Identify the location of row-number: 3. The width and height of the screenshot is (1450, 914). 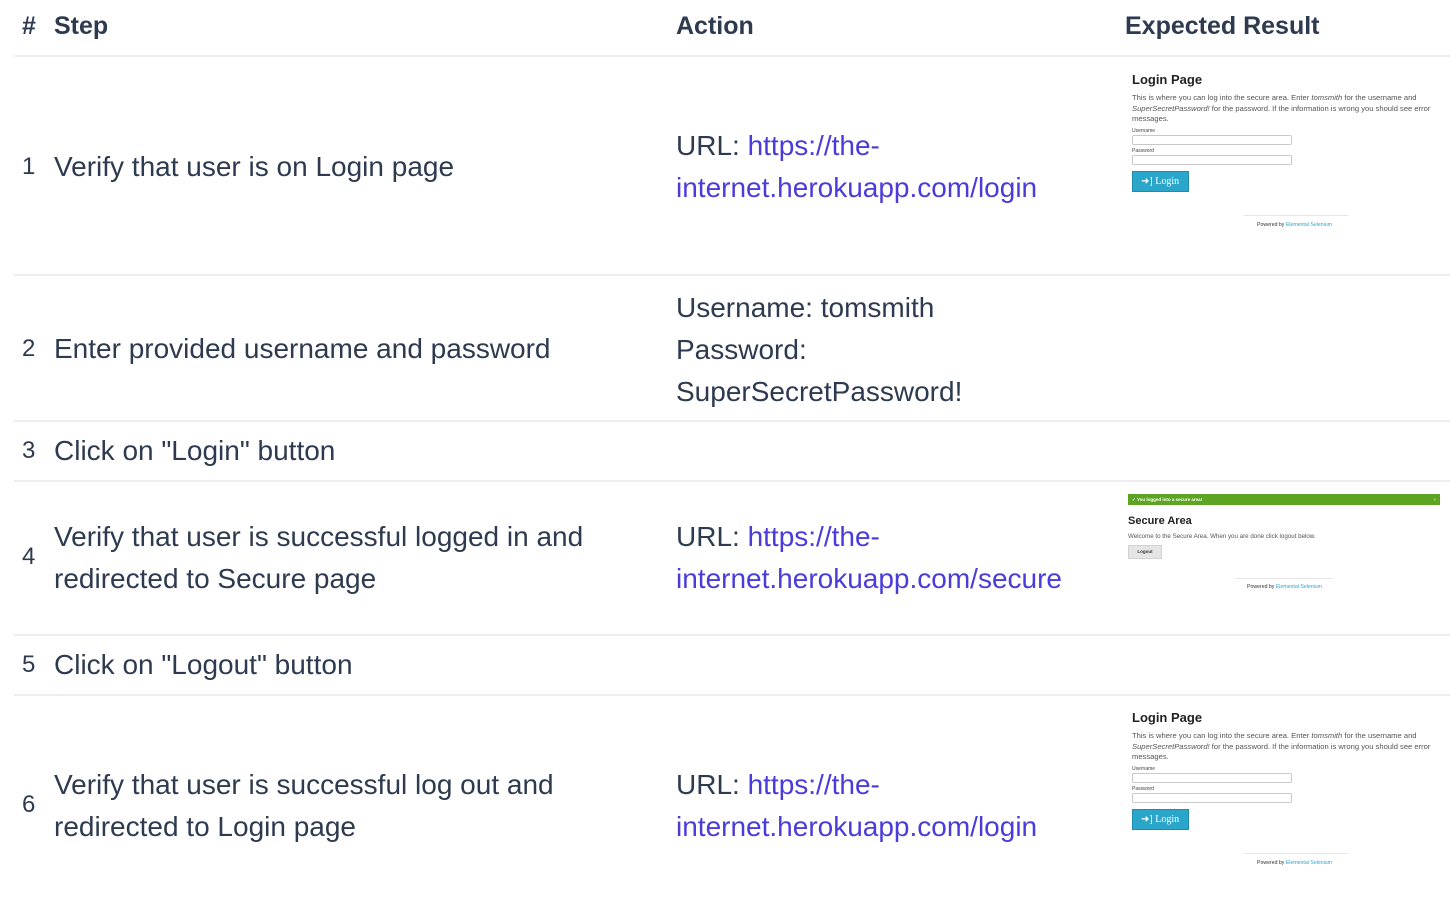
(29, 450).